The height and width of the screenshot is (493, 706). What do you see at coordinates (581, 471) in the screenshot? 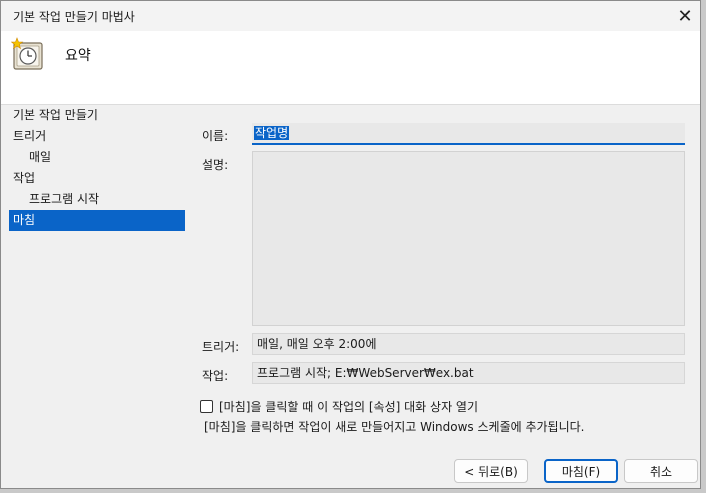
I see `finish-button: 마침(F)` at bounding box center [581, 471].